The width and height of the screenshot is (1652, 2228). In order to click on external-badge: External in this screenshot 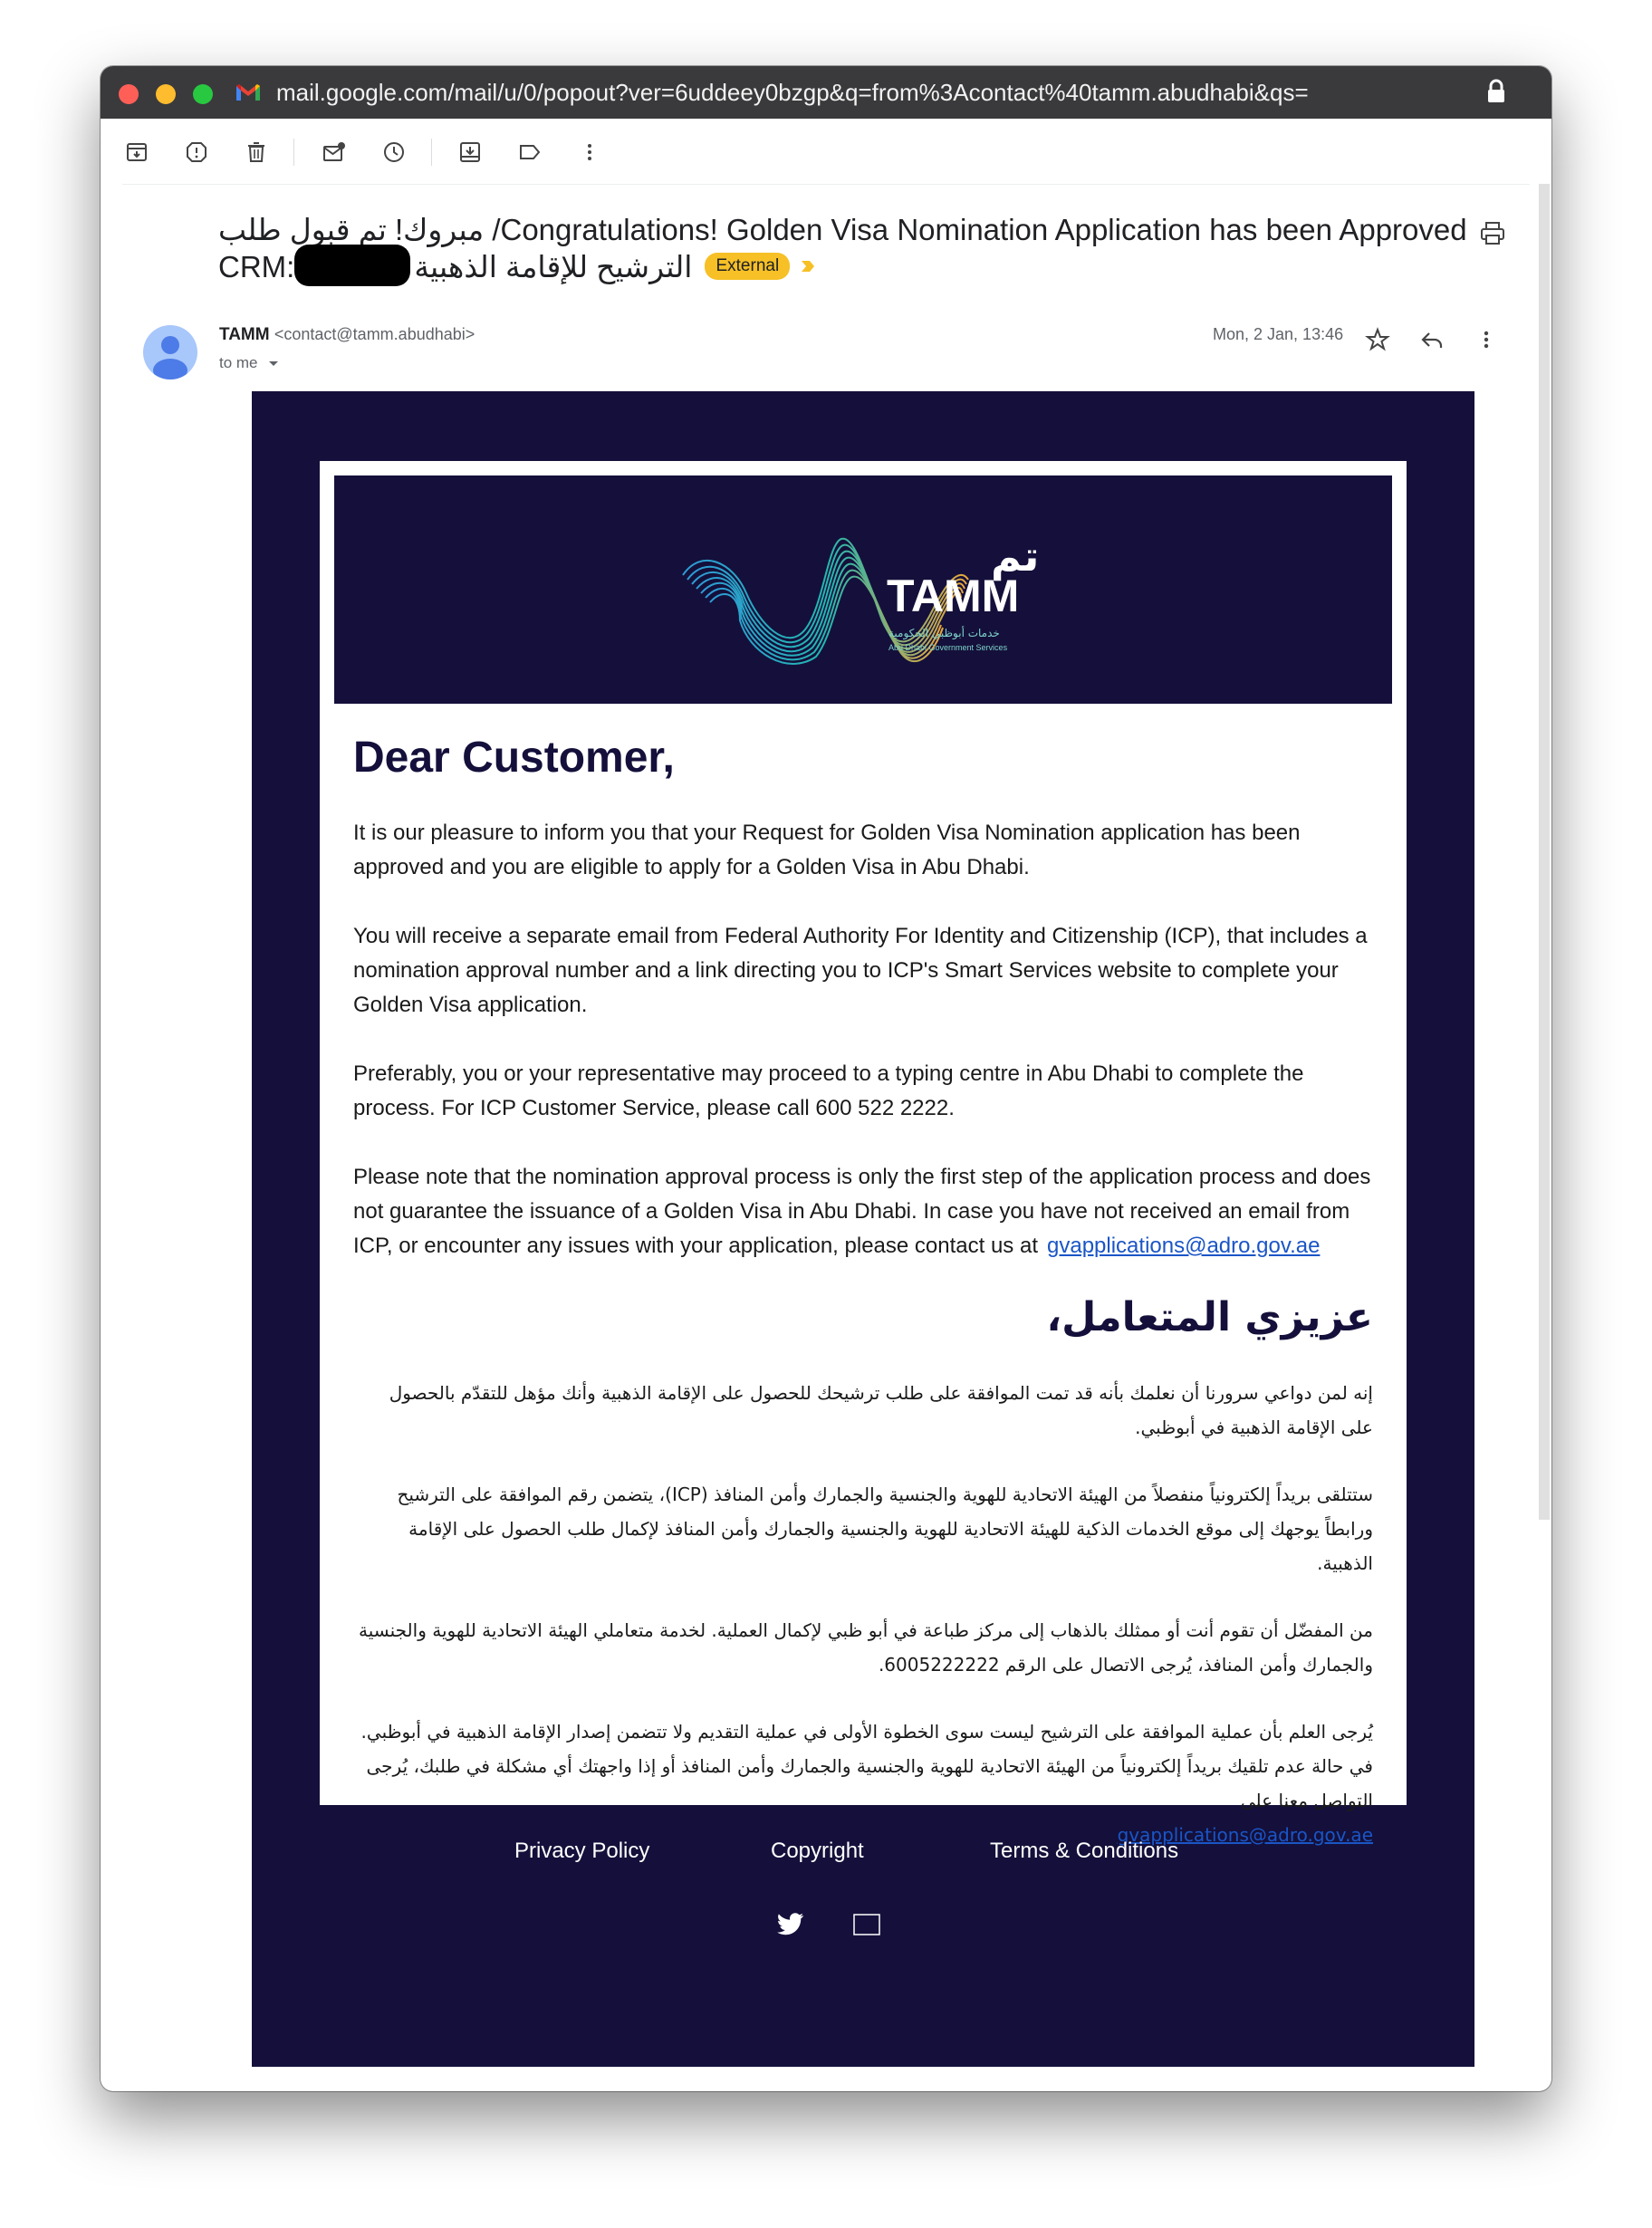, I will do `click(748, 267)`.